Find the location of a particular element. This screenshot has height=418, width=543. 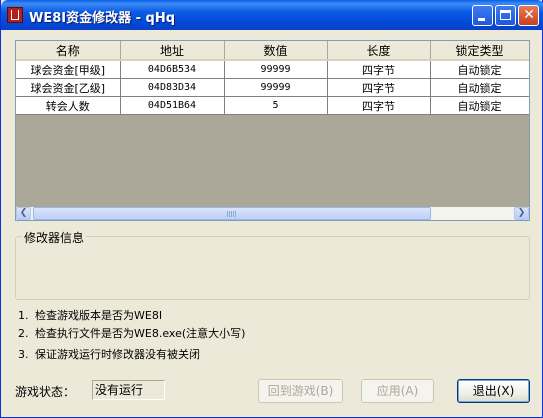

column-header-length: 长度 is located at coordinates (379, 51).